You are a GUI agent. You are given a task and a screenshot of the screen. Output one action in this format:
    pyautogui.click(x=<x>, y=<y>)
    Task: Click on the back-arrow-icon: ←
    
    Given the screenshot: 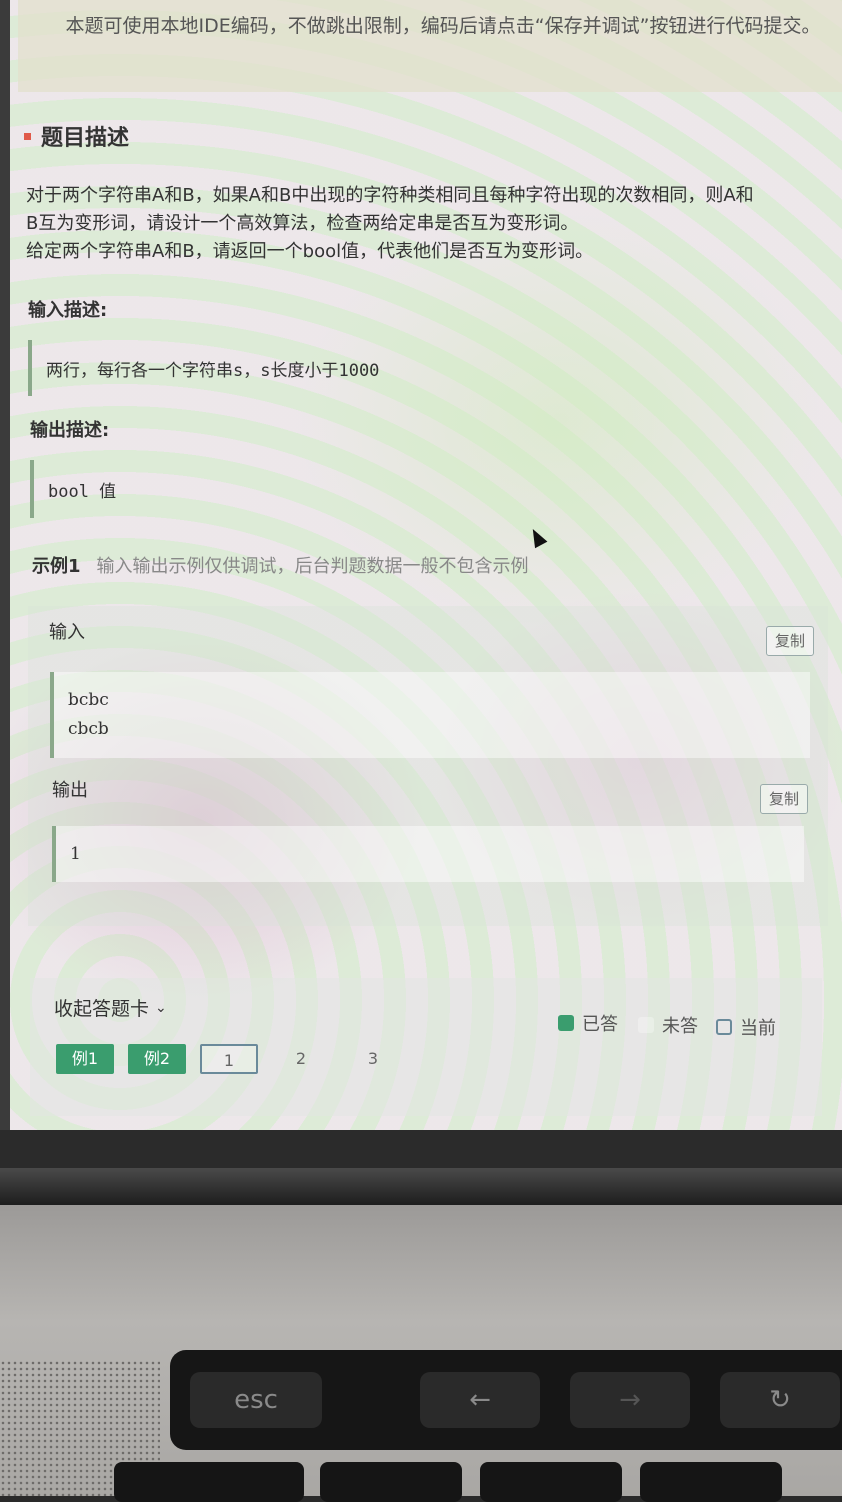 What is the action you would take?
    pyautogui.click(x=480, y=1400)
    